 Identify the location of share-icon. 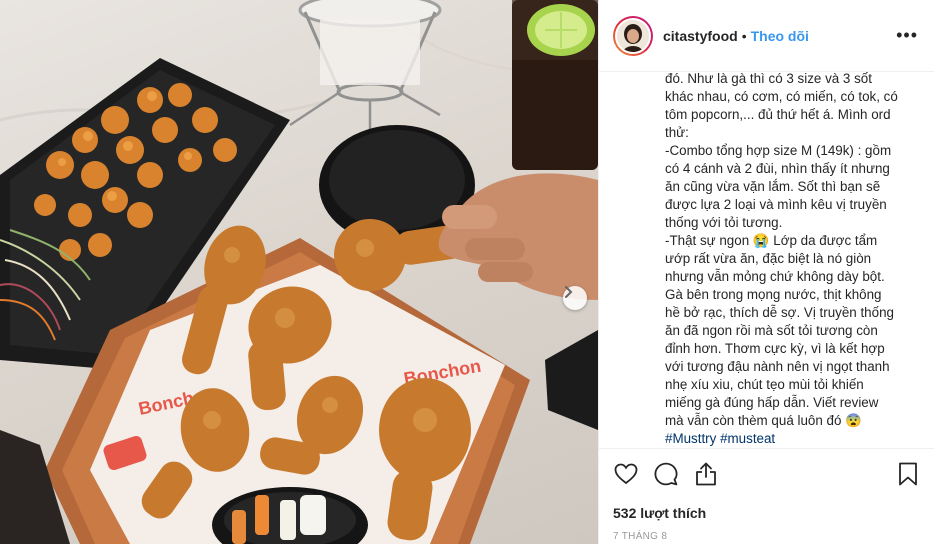
(706, 474).